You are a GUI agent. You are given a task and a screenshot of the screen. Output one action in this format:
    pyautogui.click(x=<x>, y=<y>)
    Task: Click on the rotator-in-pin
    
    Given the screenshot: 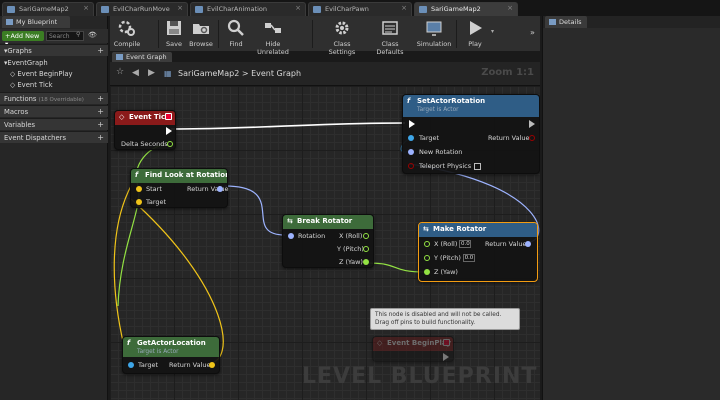 What is the action you would take?
    pyautogui.click(x=291, y=236)
    